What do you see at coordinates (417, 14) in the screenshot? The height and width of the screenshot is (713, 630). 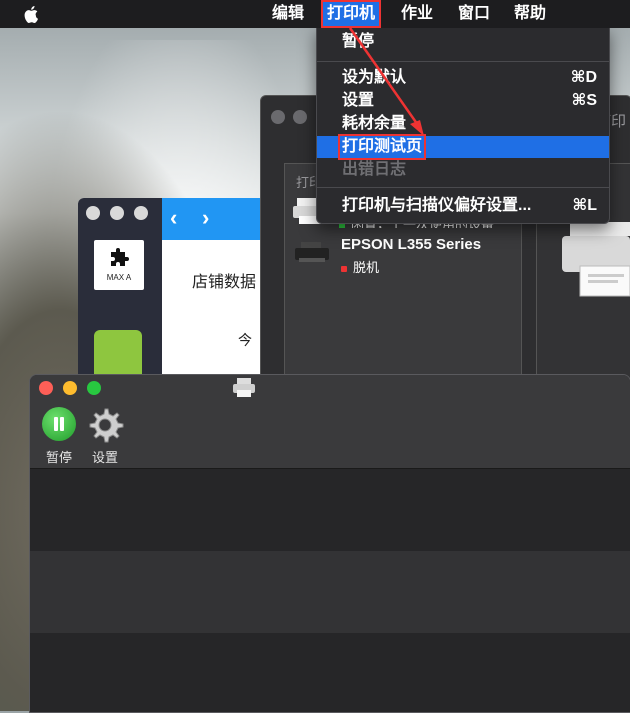 I see `menu-job: 作业` at bounding box center [417, 14].